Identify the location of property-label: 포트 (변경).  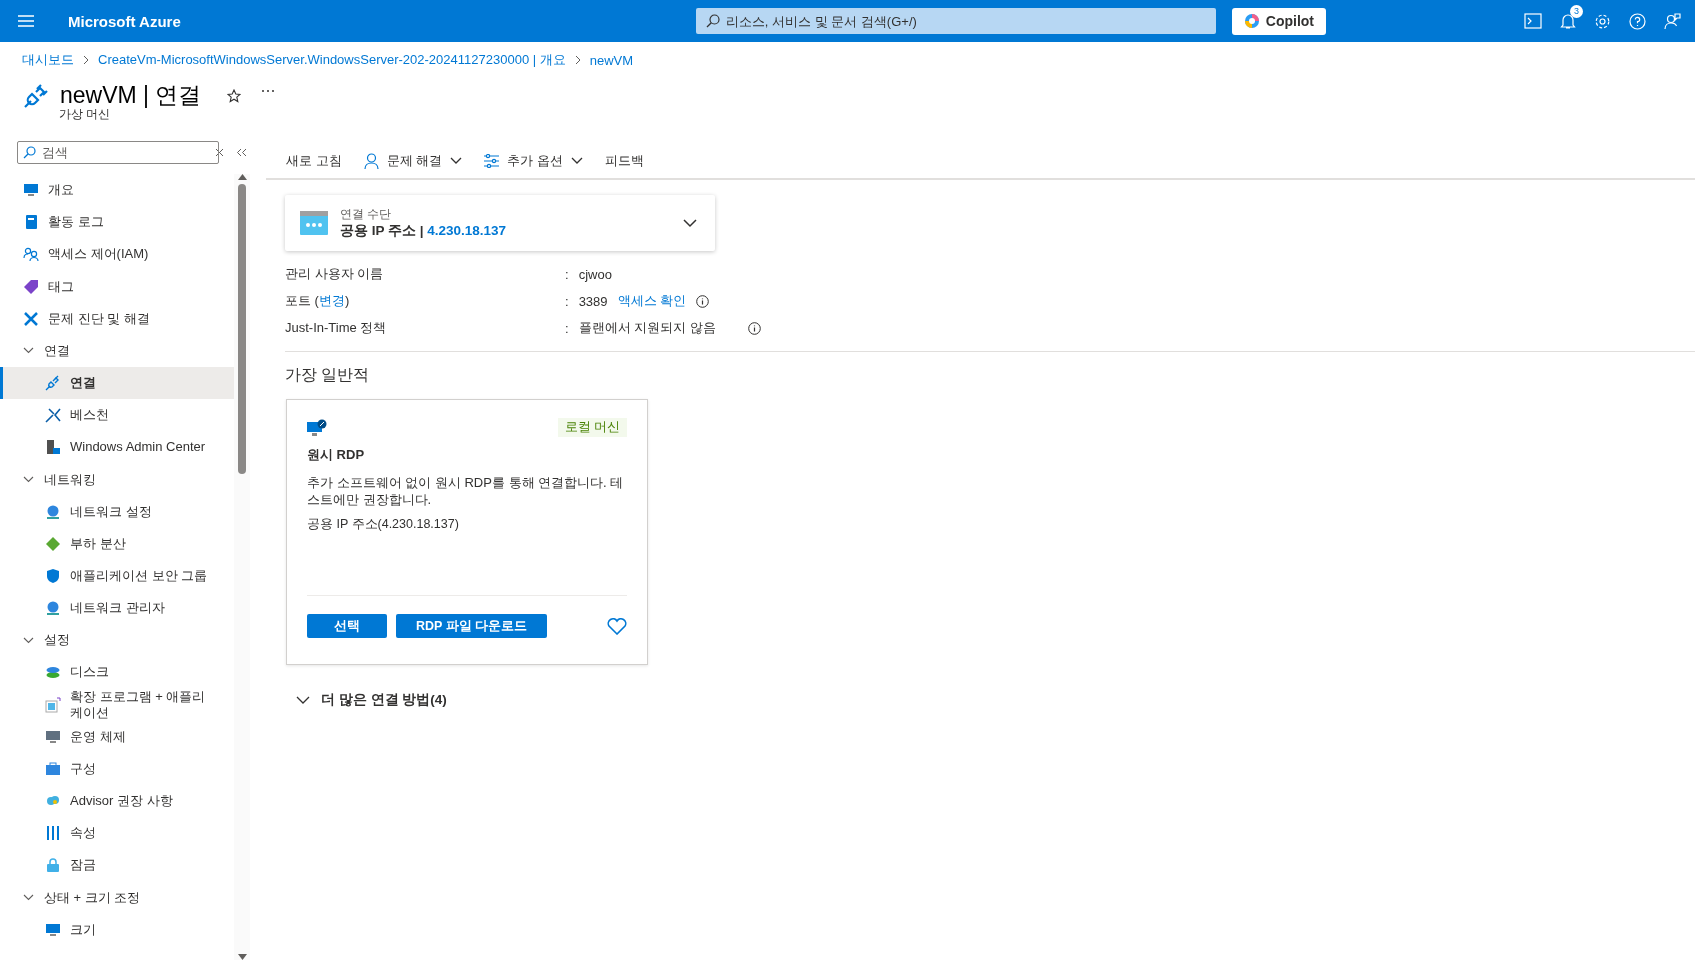
(318, 301).